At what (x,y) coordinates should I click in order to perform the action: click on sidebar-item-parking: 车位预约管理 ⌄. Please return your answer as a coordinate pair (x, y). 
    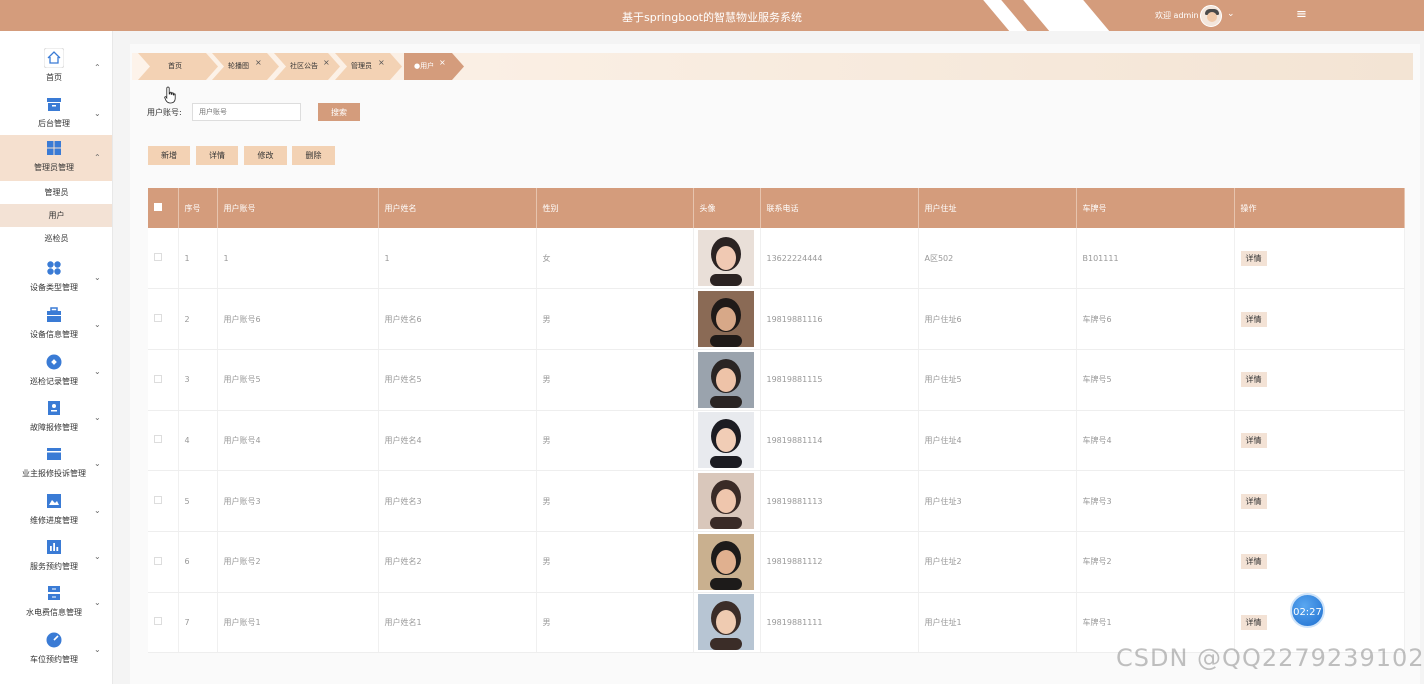
    Looking at the image, I should click on (56, 650).